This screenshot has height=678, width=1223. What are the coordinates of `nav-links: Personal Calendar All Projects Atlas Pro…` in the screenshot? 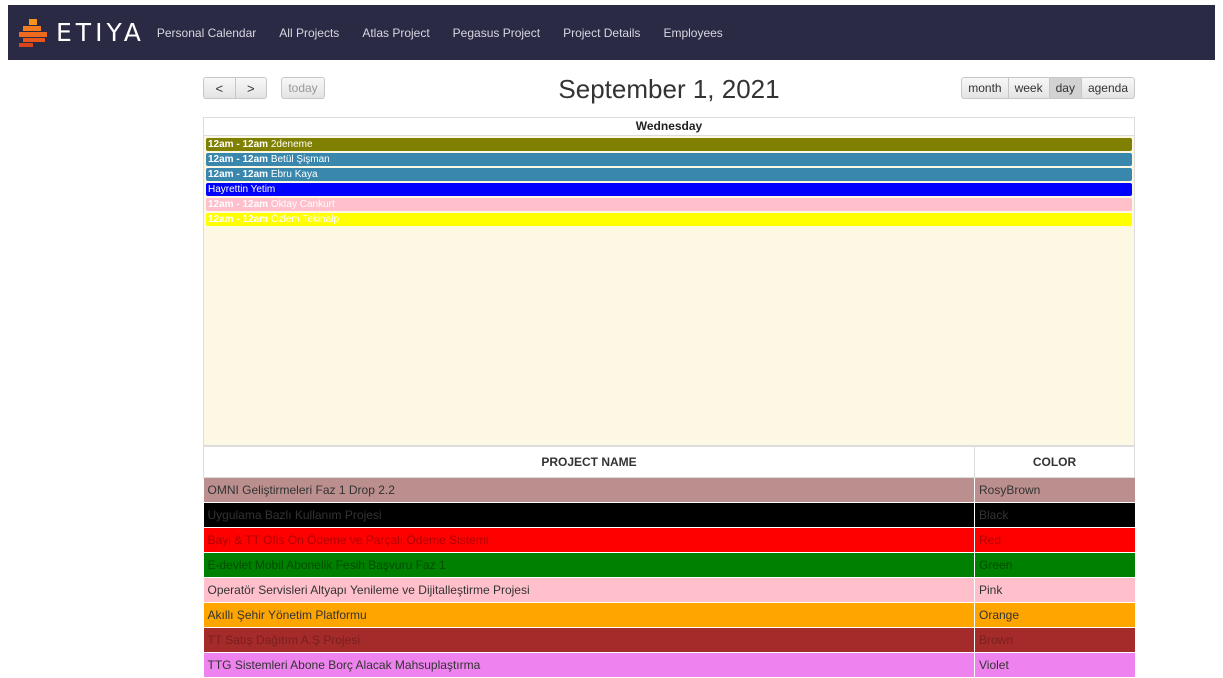 It's located at (451, 33).